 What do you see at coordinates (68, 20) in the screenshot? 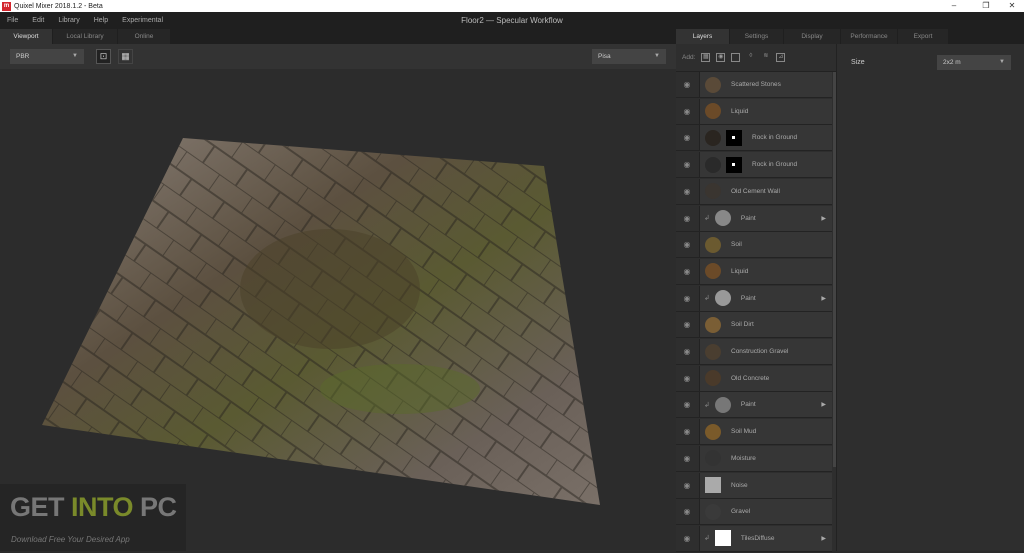
I see `menu-library: Library` at bounding box center [68, 20].